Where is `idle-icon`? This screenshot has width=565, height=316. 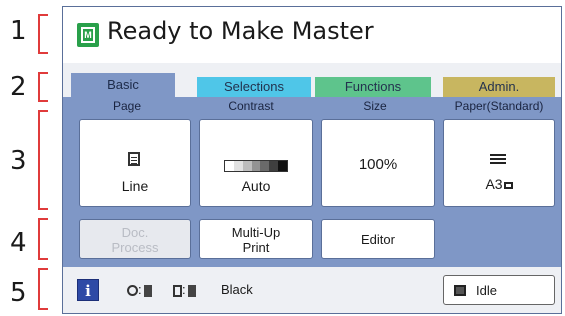
idle-icon is located at coordinates (460, 290).